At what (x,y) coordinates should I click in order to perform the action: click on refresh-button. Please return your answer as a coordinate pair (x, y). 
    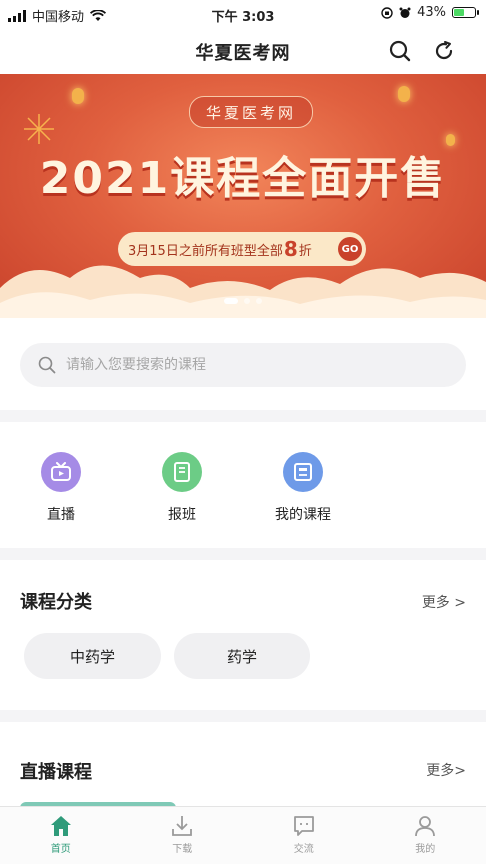
    Looking at the image, I should click on (444, 51).